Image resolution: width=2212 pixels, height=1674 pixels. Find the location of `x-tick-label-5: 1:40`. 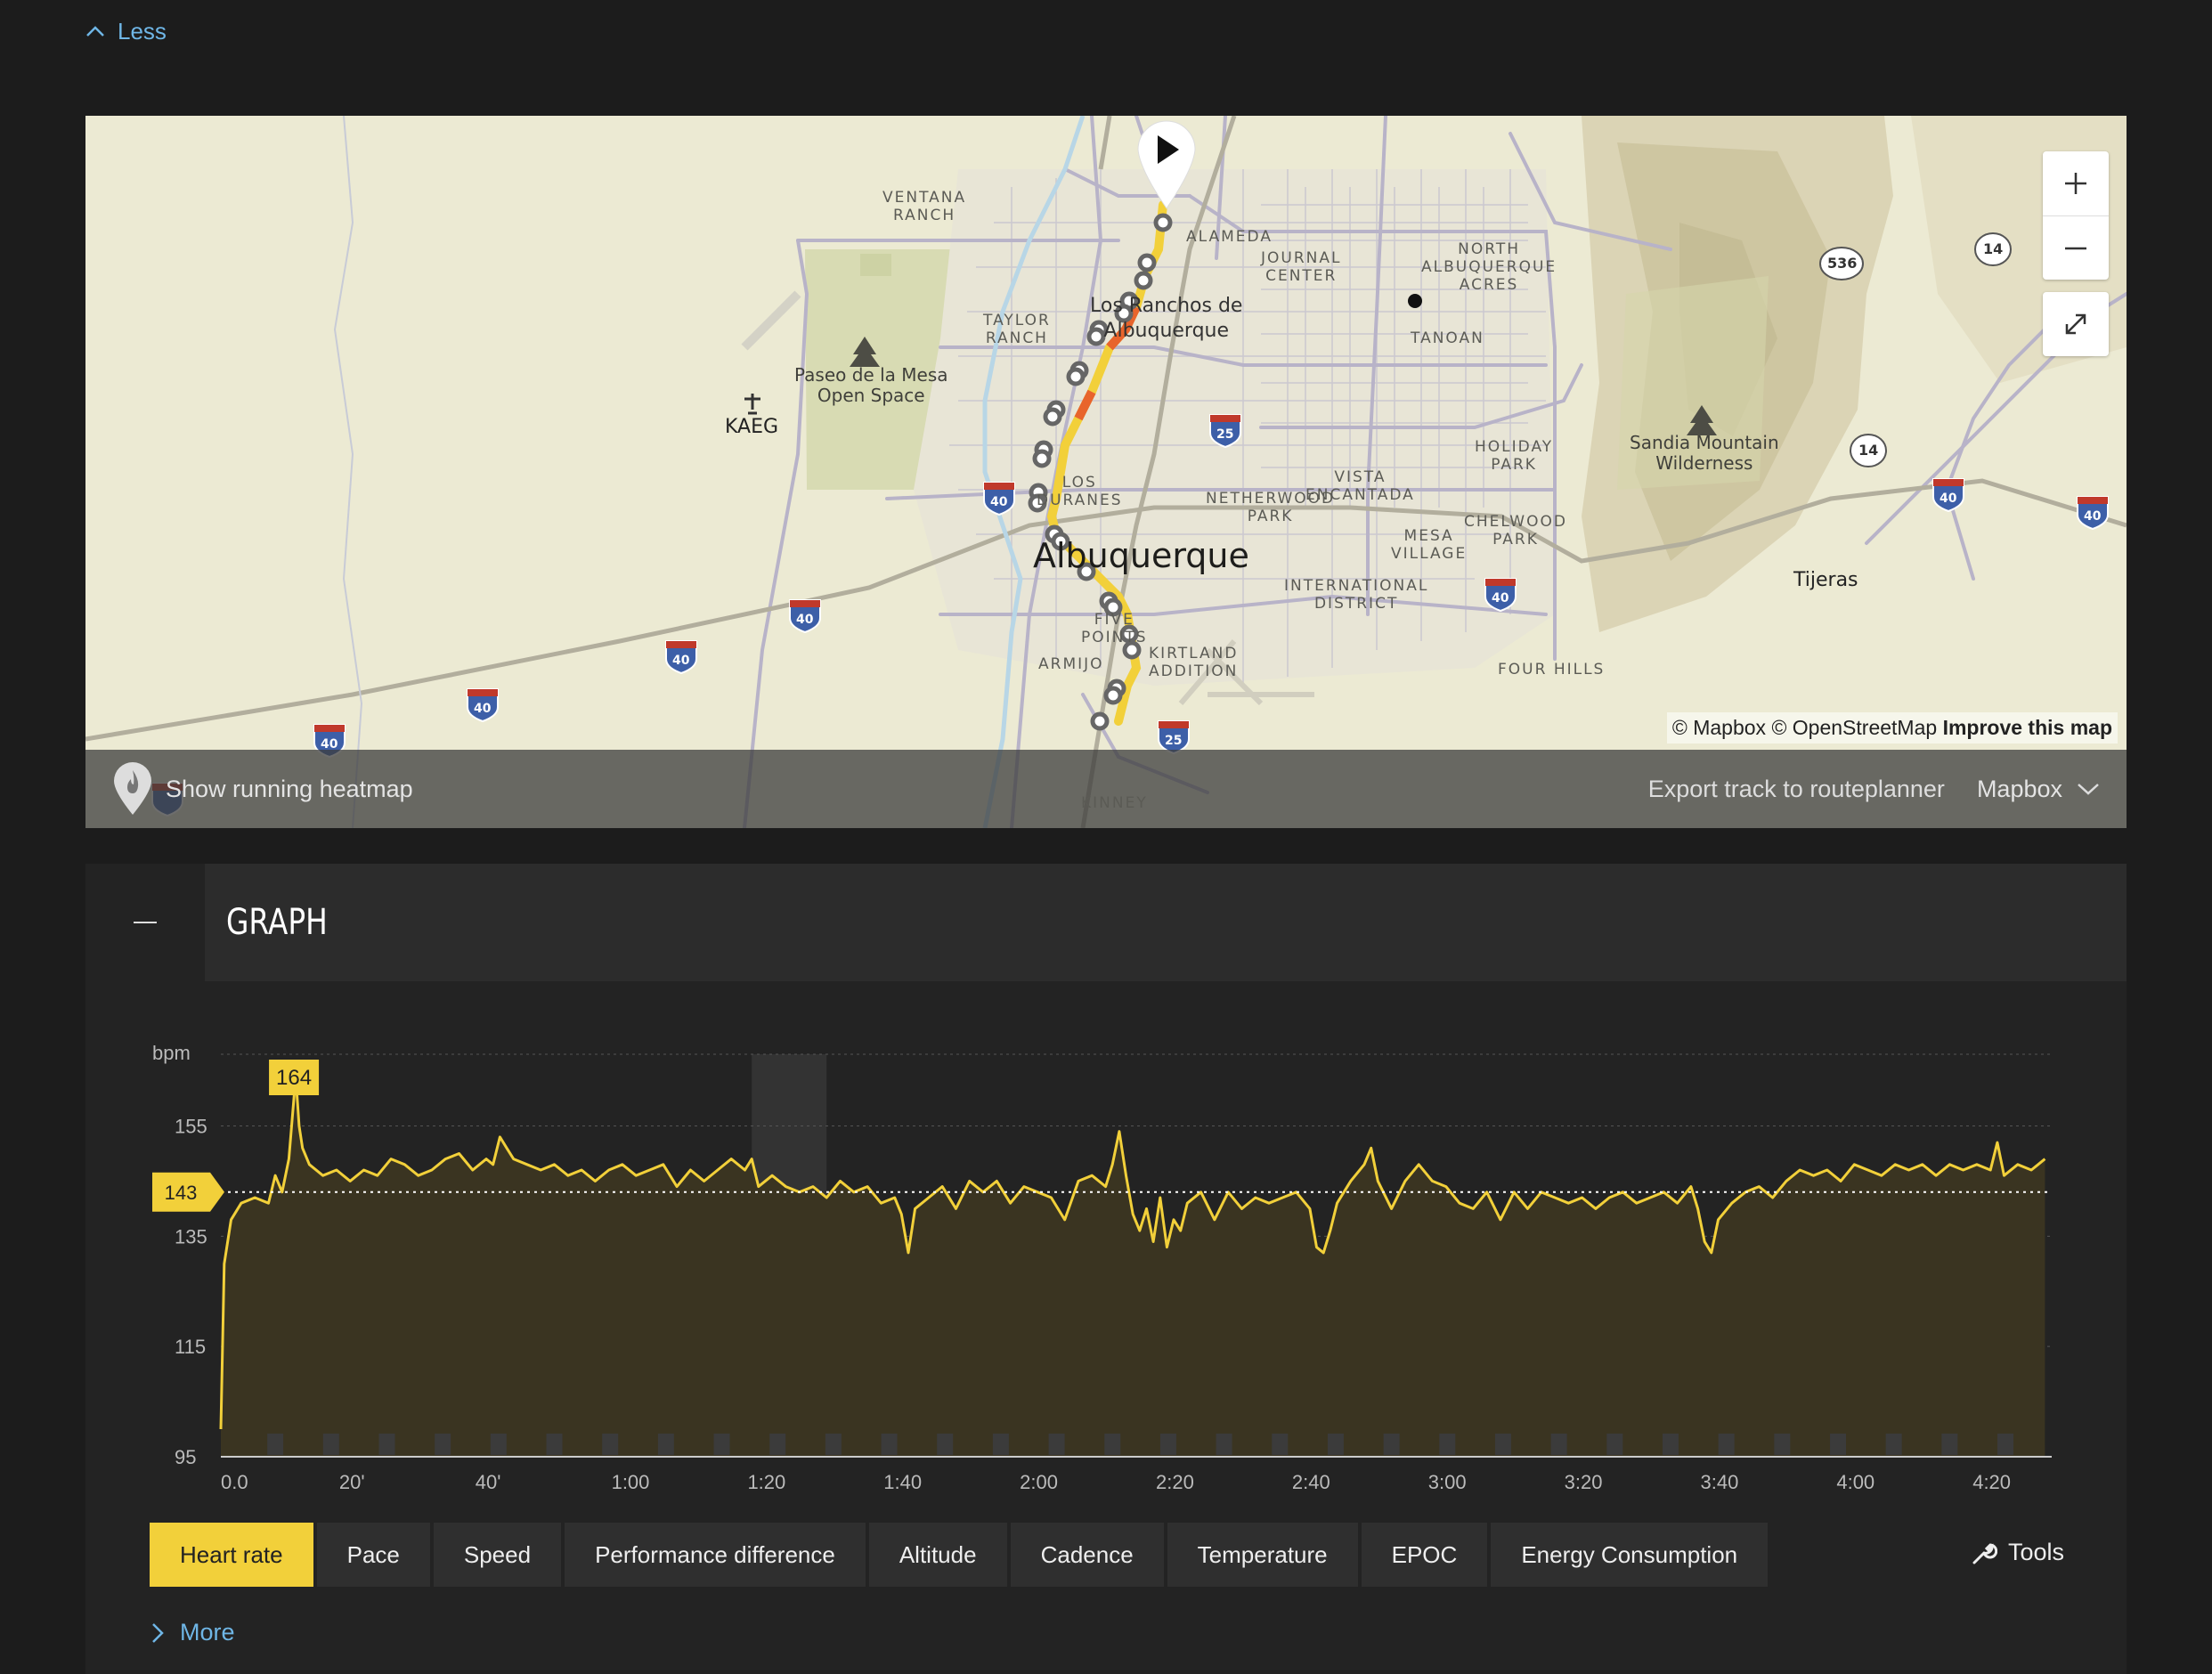

x-tick-label-5: 1:40 is located at coordinates (902, 1482).